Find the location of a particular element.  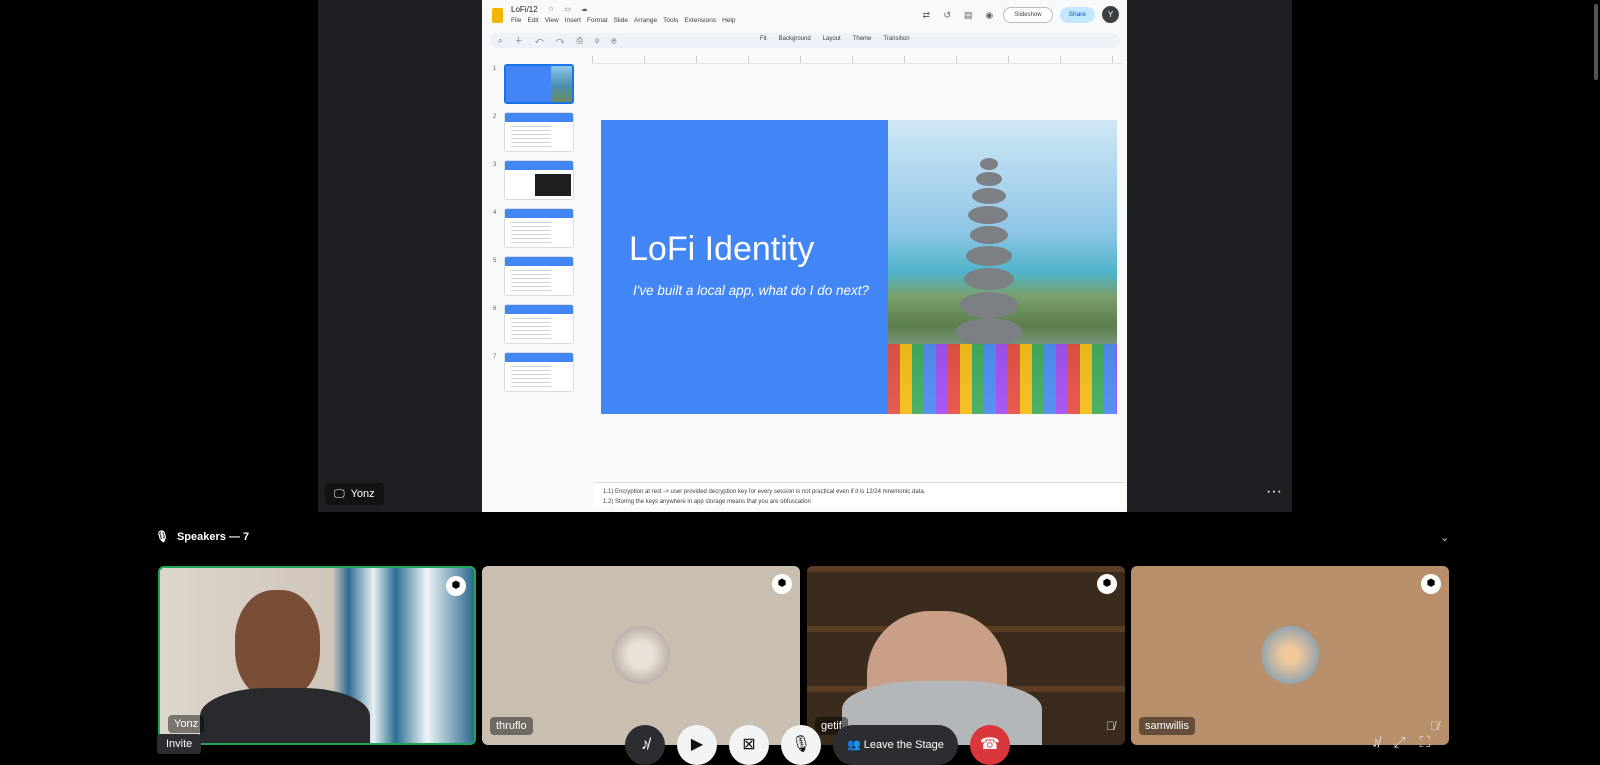

screen-share-icon: 🖵 is located at coordinates (339, 493).